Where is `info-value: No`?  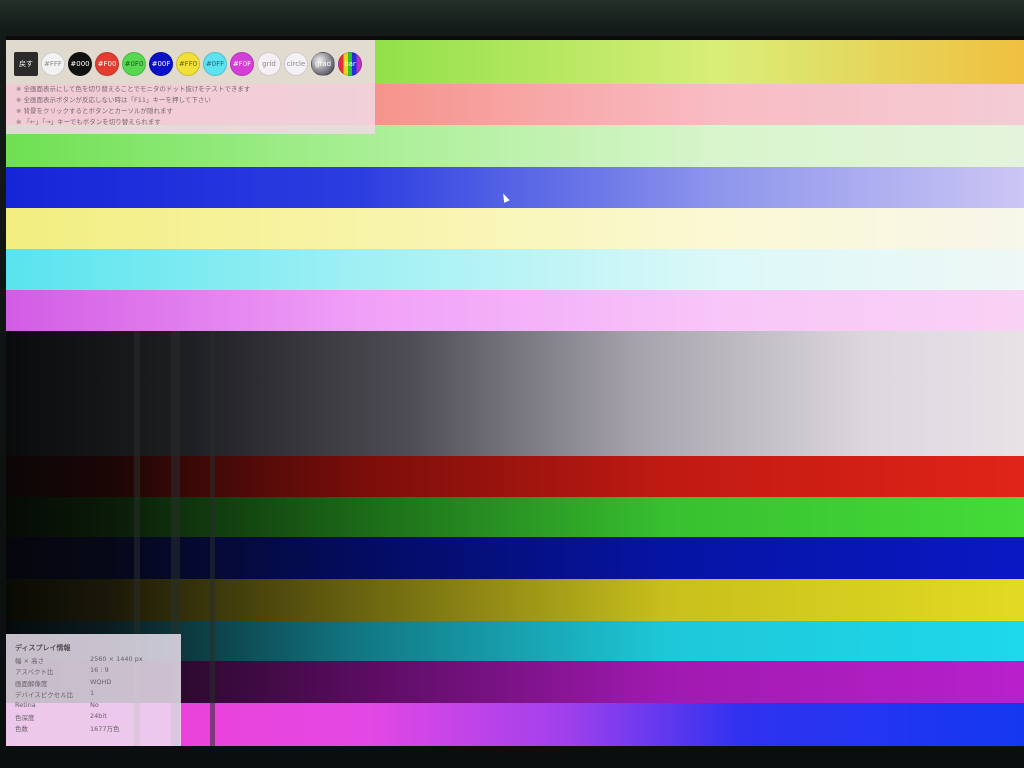
info-value: No is located at coordinates (94, 704).